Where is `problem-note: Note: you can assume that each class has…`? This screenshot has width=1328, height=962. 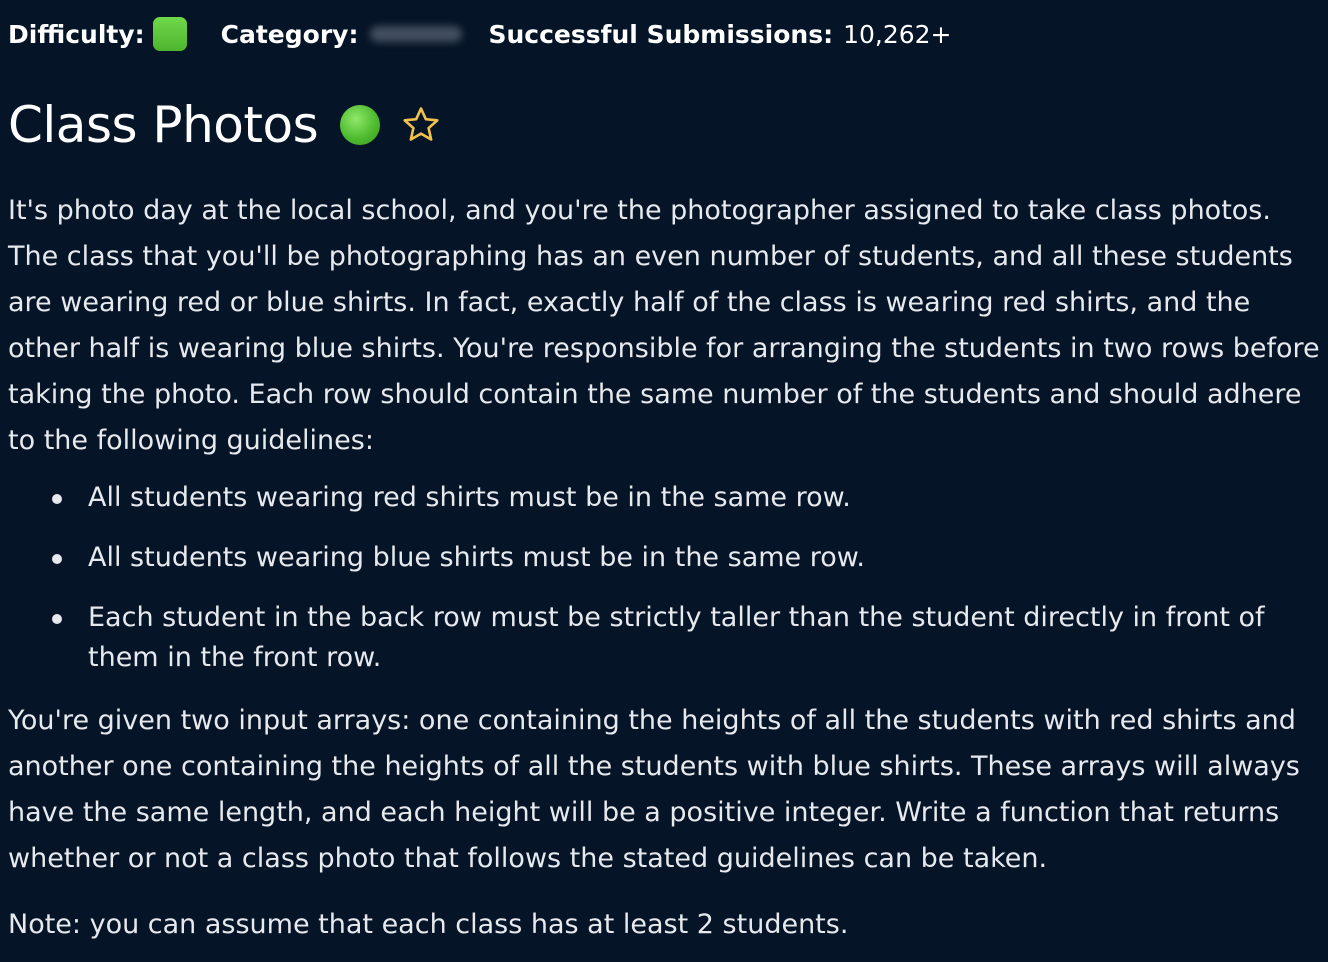 problem-note: Note: you can assume that each class has… is located at coordinates (428, 924).